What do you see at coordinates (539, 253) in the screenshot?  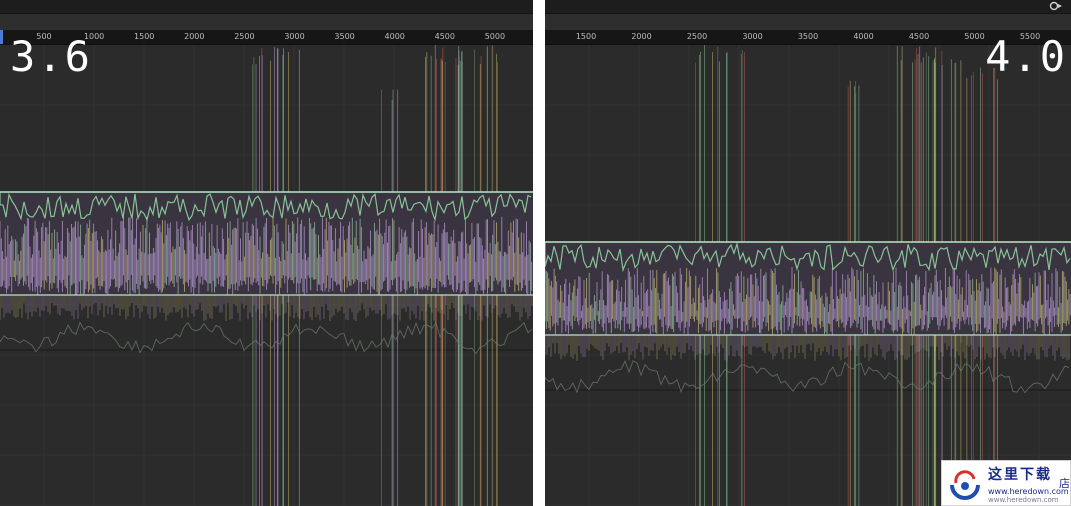 I see `panel-divider` at bounding box center [539, 253].